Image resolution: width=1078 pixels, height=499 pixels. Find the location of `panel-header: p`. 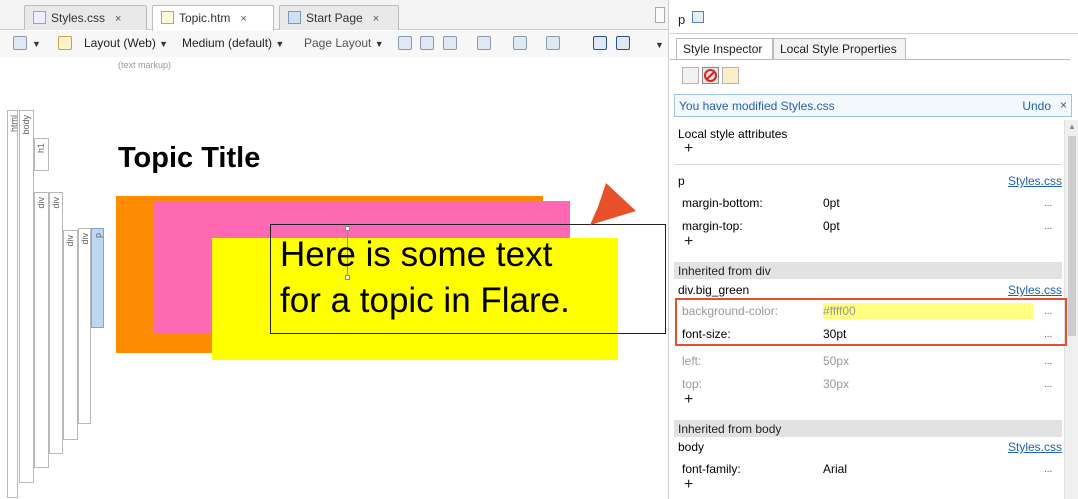

panel-header: p is located at coordinates (874, 17).